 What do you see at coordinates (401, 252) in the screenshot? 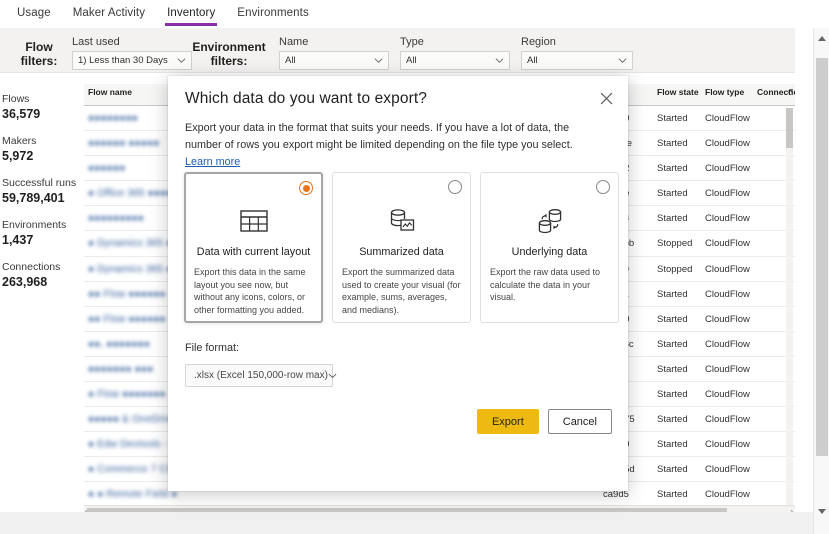
I see `export-option-summarized-title: Summarized data` at bounding box center [401, 252].